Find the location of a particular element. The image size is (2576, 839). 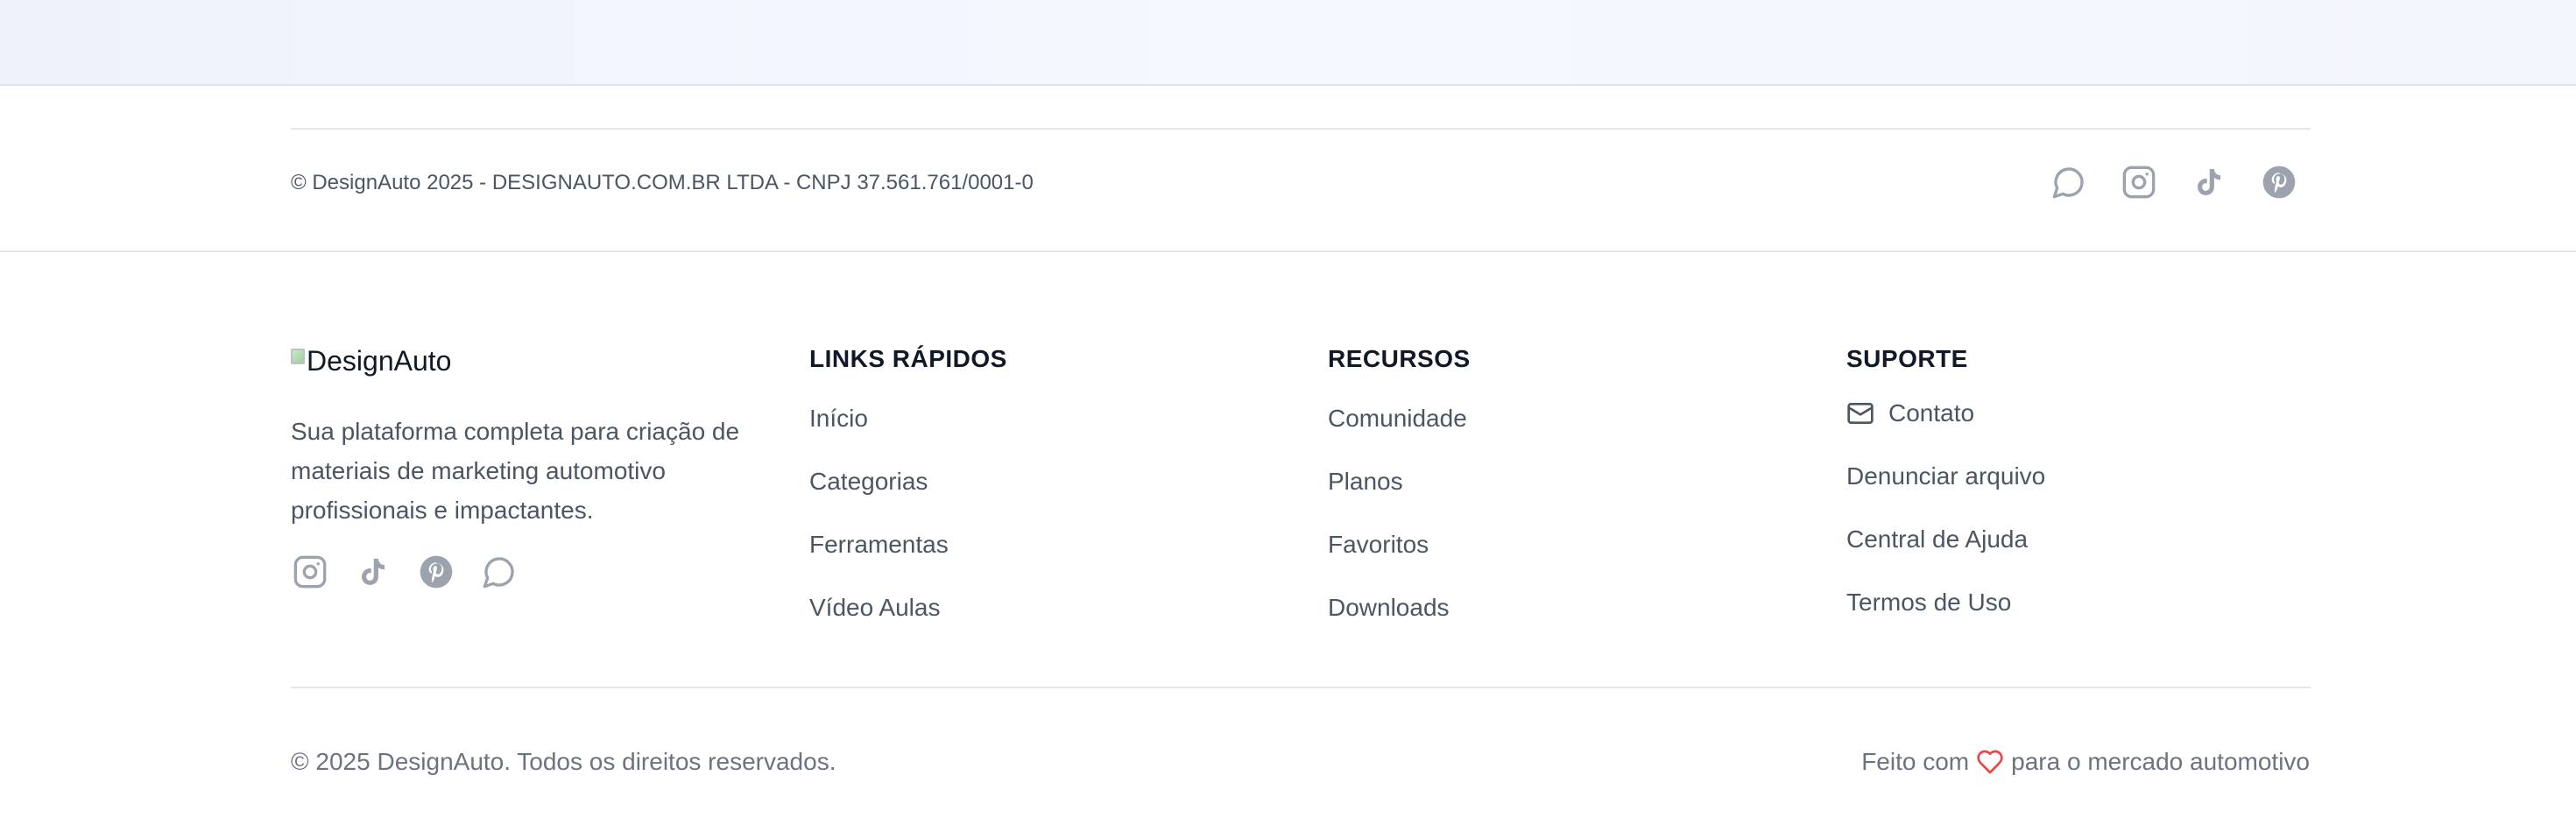

link-comunidade: Comunidade is located at coordinates (1399, 419).